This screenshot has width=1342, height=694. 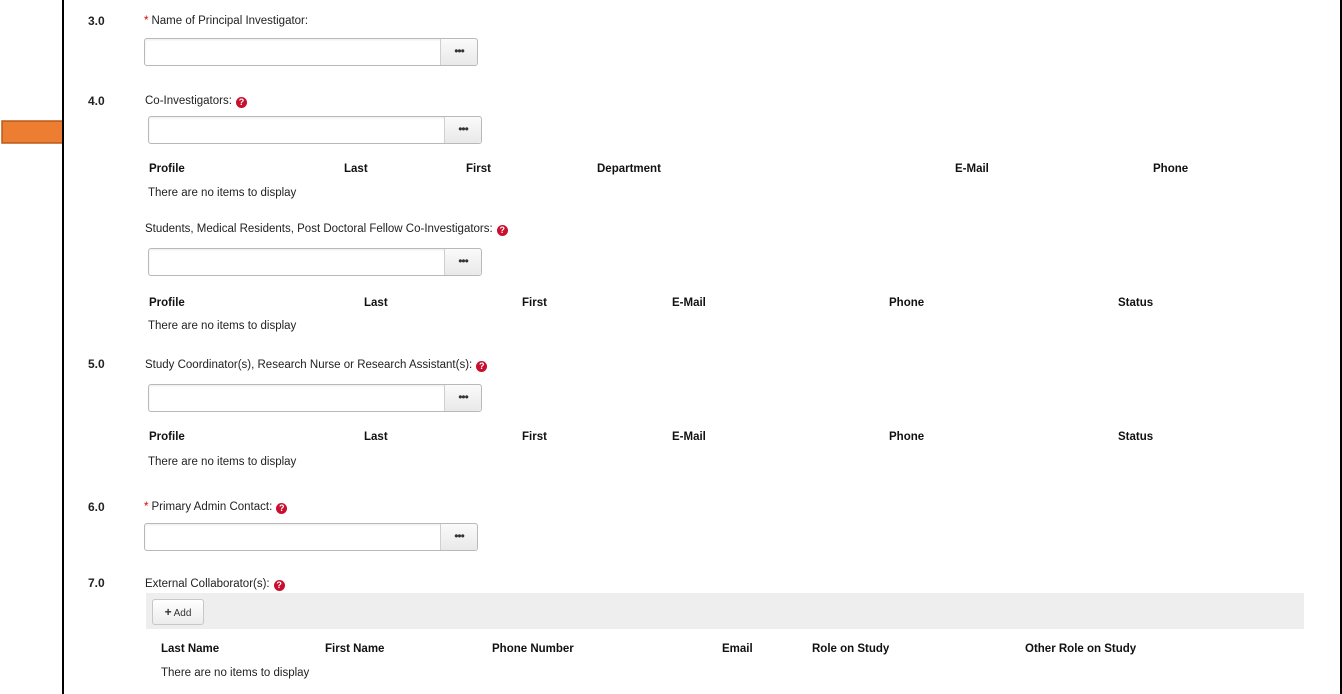 What do you see at coordinates (533, 649) in the screenshot?
I see `column-header: Phone Number` at bounding box center [533, 649].